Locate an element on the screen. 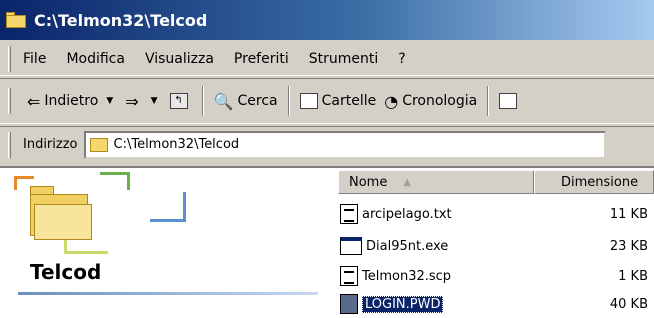 This screenshot has width=654, height=318. up-folder-button: ↰ is located at coordinates (181, 101).